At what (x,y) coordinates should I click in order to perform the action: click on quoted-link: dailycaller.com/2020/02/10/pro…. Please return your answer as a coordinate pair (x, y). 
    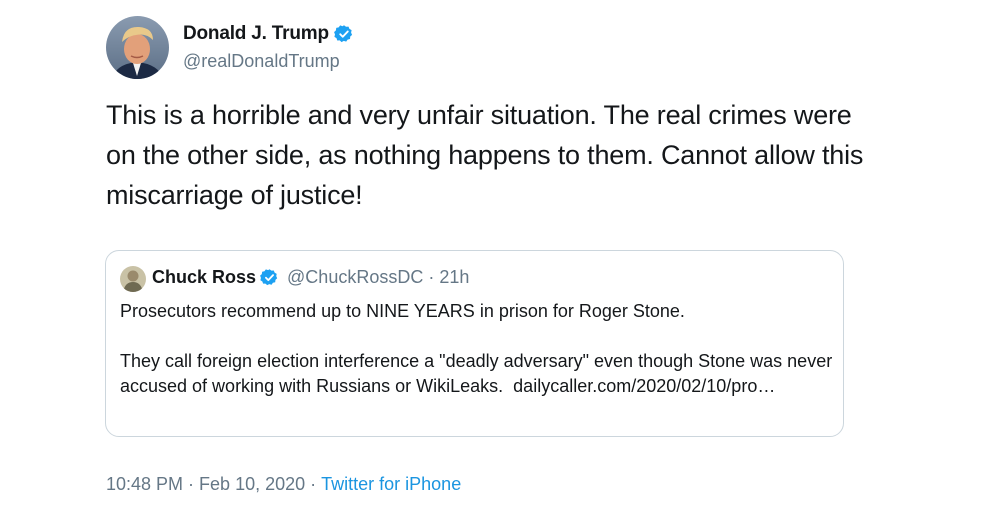
    Looking at the image, I should click on (644, 386).